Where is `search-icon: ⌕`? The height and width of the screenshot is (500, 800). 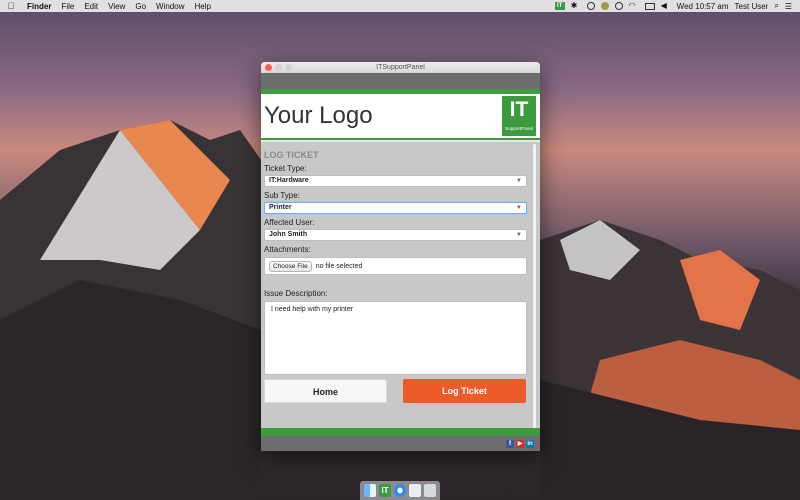
search-icon: ⌕ is located at coordinates (776, 6).